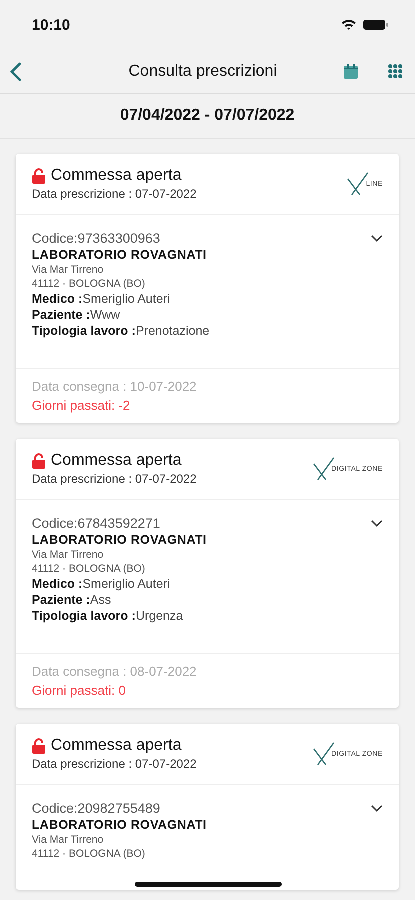  I want to click on date-range: 07/04/2022 - 07/07/2022, so click(207, 116).